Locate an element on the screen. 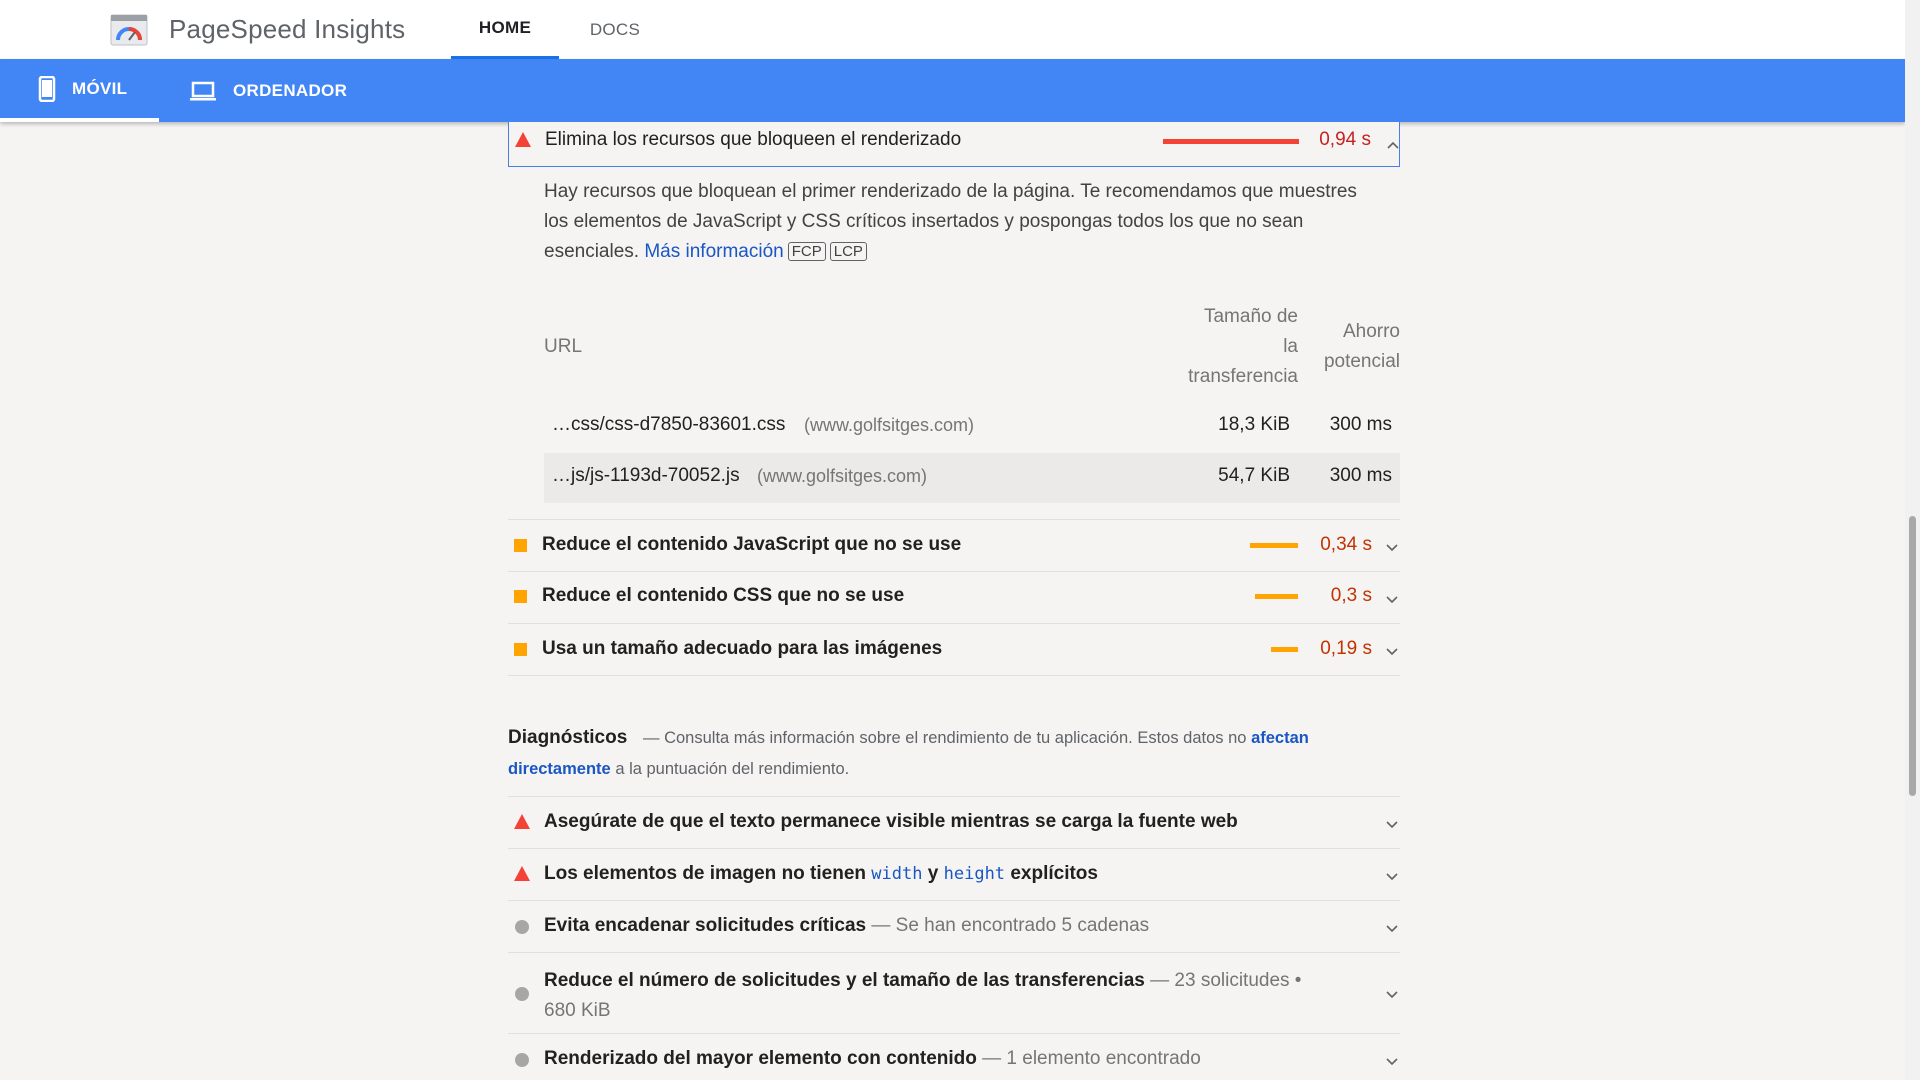  affects-link: afectan is located at coordinates (1280, 738).